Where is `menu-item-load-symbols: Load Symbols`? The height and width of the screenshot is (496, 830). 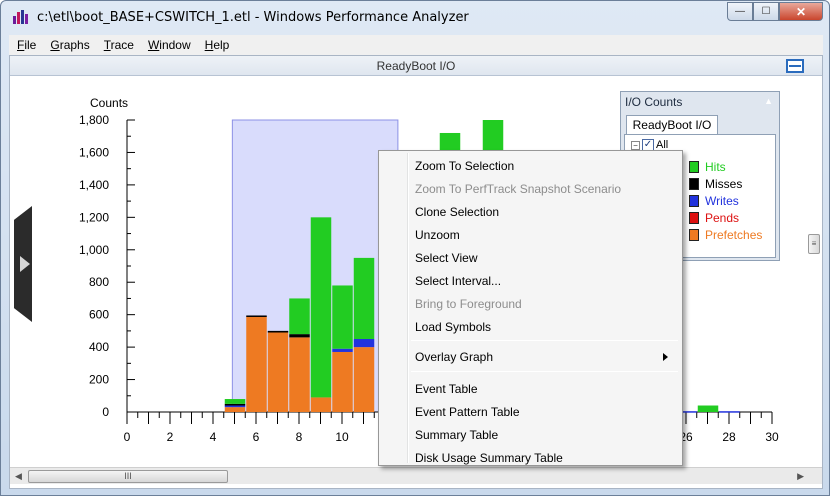 menu-item-load-symbols: Load Symbols is located at coordinates (453, 327).